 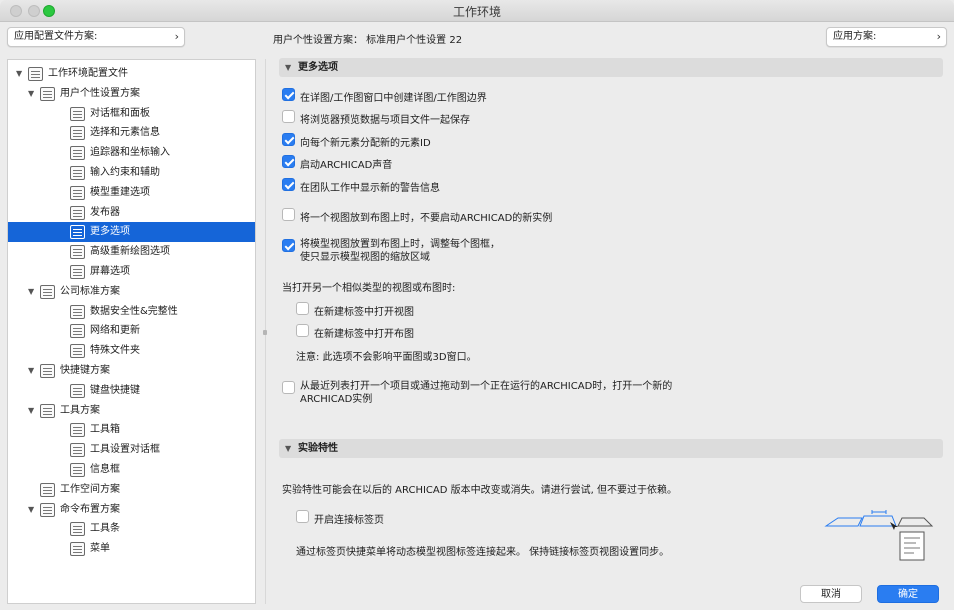 What do you see at coordinates (105, 212) in the screenshot?
I see `tree-item-label: 发布器` at bounding box center [105, 212].